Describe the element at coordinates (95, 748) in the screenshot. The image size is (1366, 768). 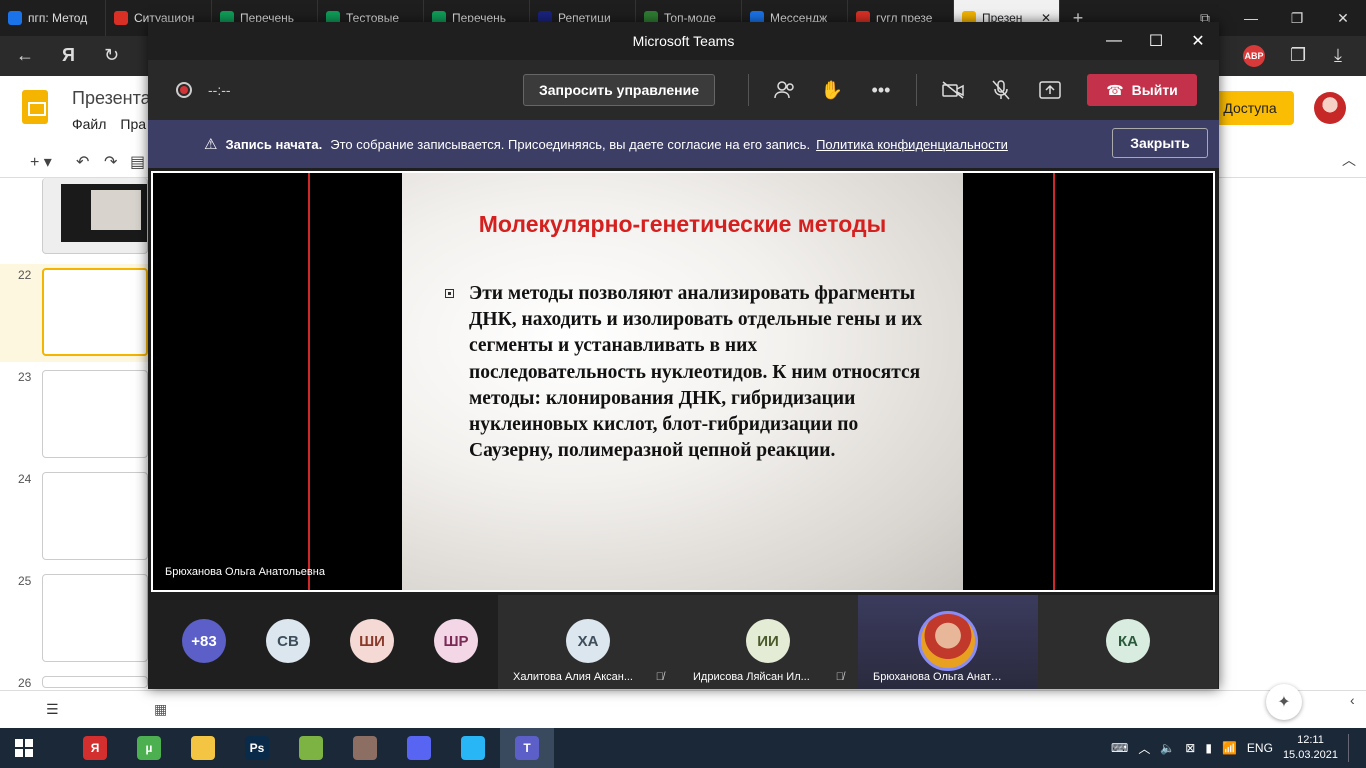
I see `taskbar-yandex-icon: Я` at that location.